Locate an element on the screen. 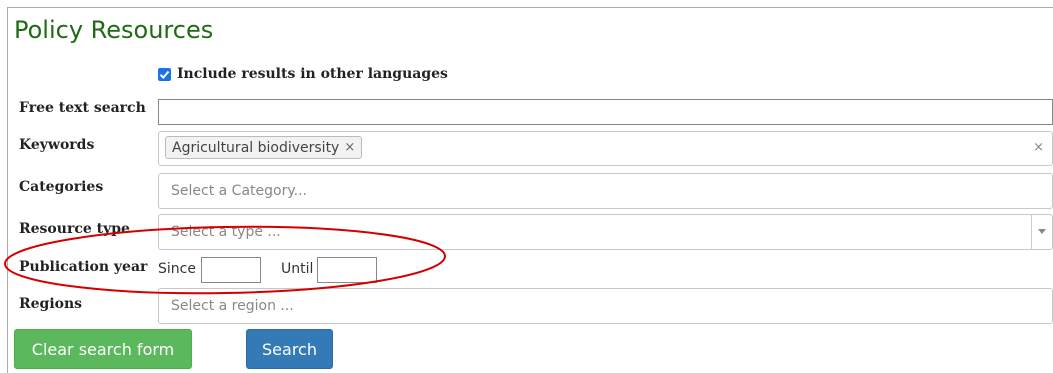  dropdown-separator is located at coordinates (1031, 232).